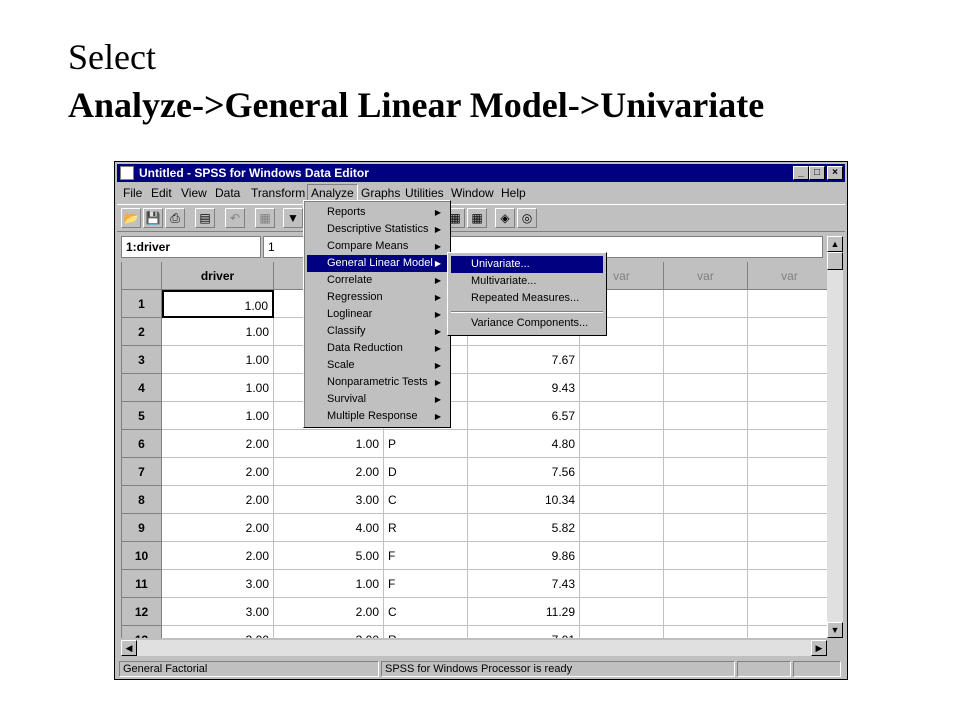 Image resolution: width=960 pixels, height=720 pixels. What do you see at coordinates (819, 648) in the screenshot?
I see `scroll-right-icon: ▶` at bounding box center [819, 648].